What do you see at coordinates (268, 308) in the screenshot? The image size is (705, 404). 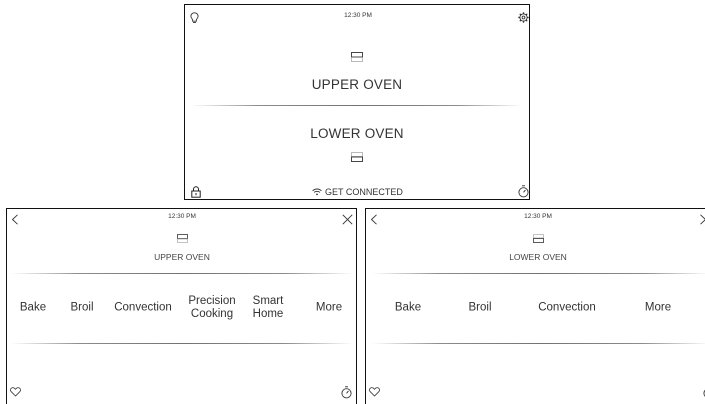 I see `menu-item-smart-home: Smart Home` at bounding box center [268, 308].